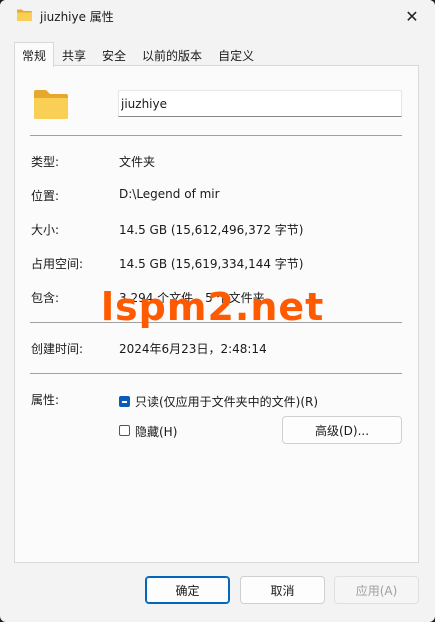 Image resolution: width=435 pixels, height=622 pixels. I want to click on type-label: 类型:, so click(45, 162).